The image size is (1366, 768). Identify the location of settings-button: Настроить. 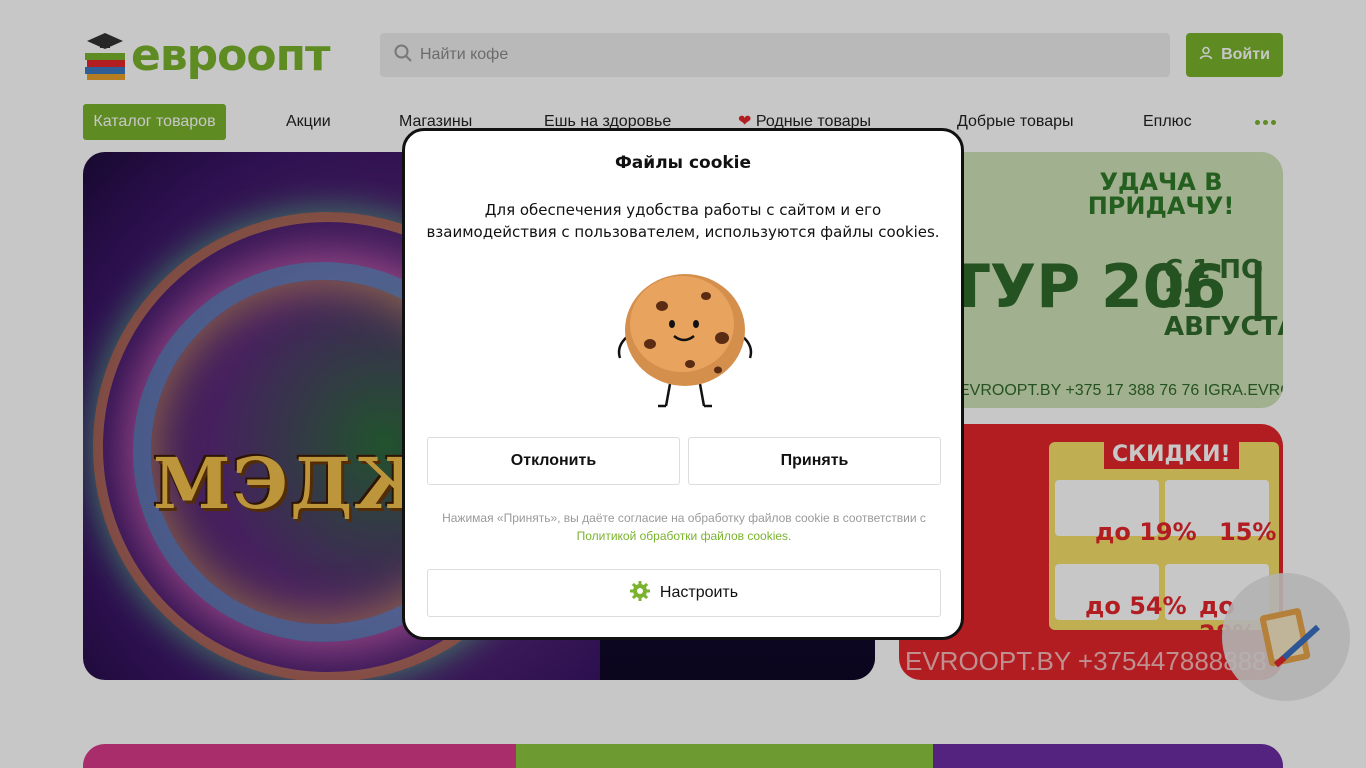
(684, 593).